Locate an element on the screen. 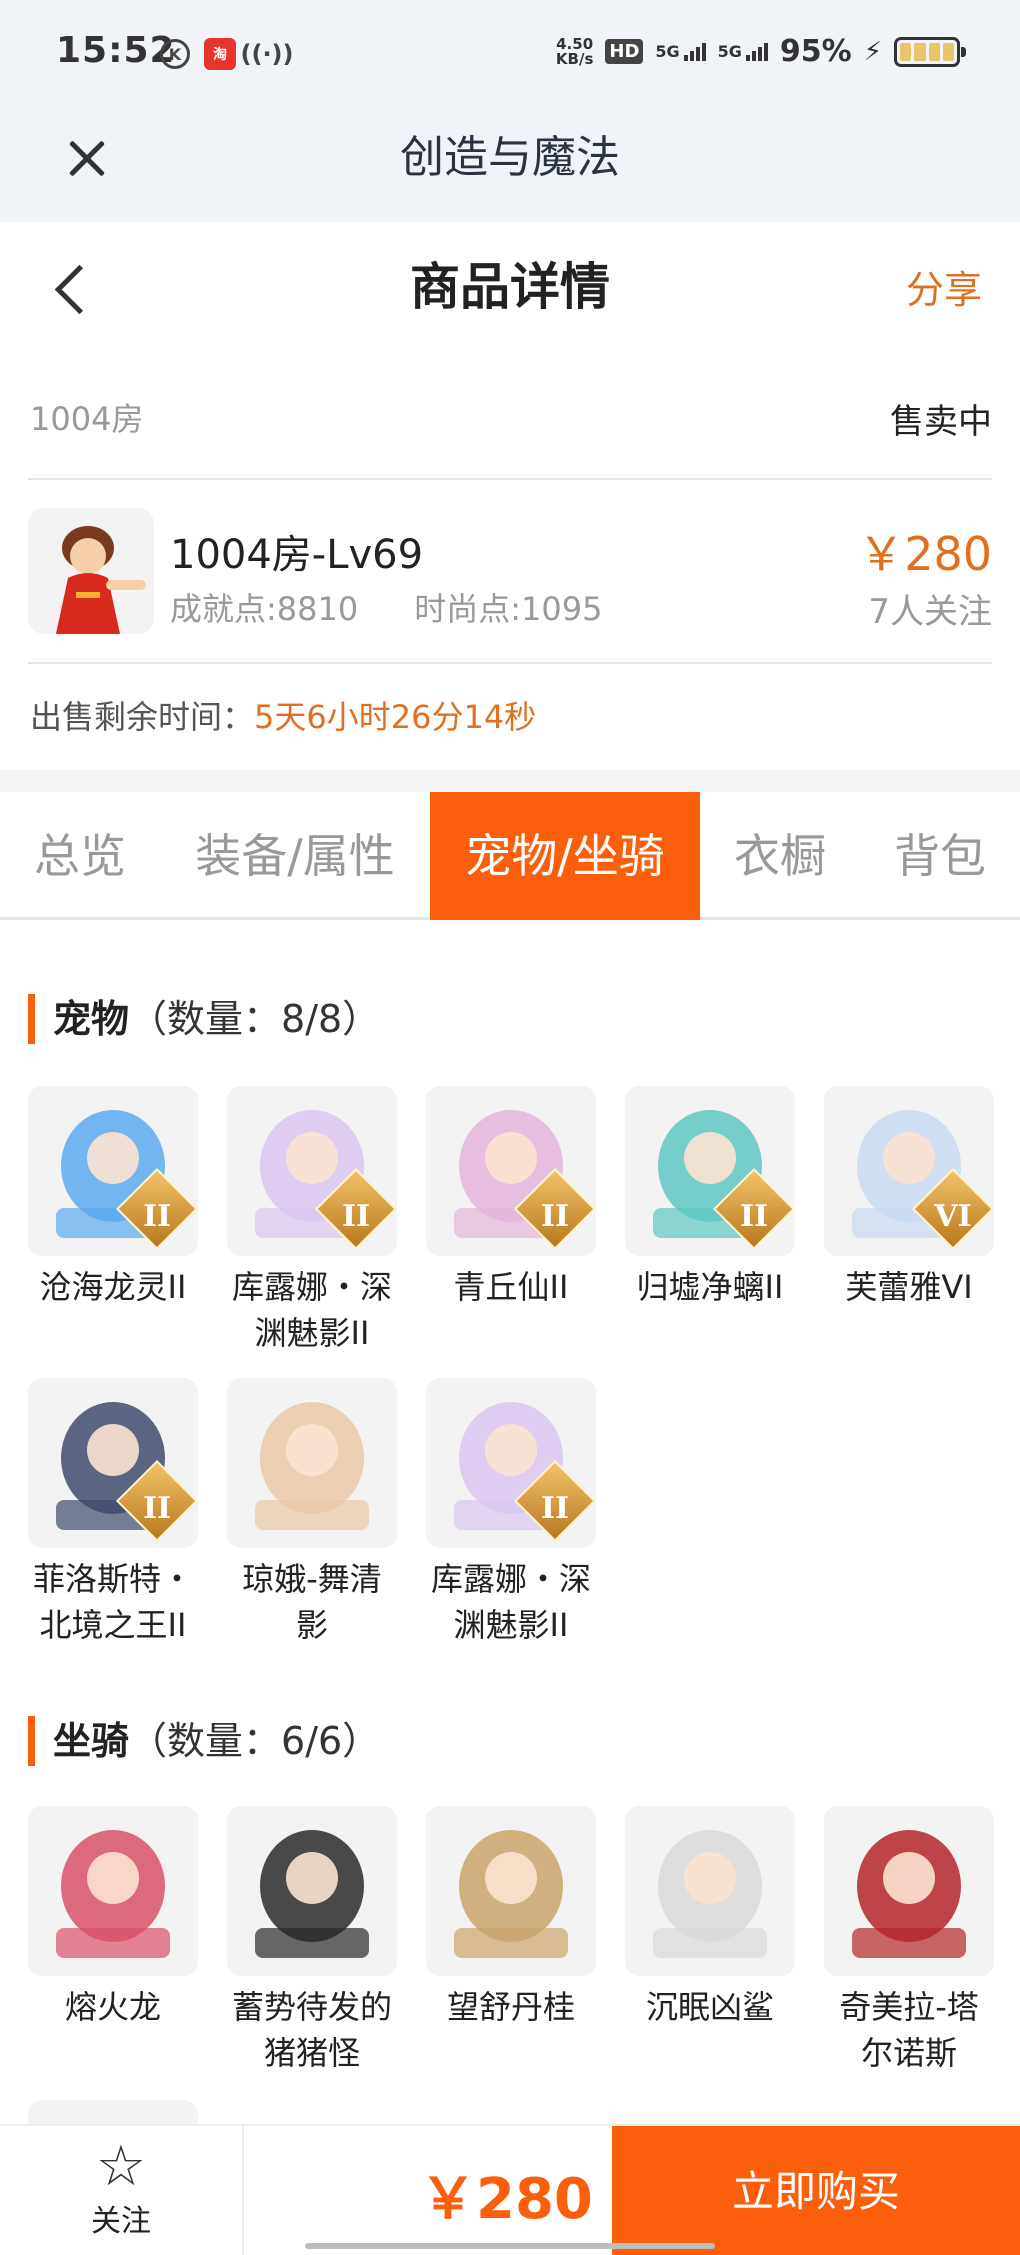  follower-count: 7人关注 is located at coordinates (930, 612).